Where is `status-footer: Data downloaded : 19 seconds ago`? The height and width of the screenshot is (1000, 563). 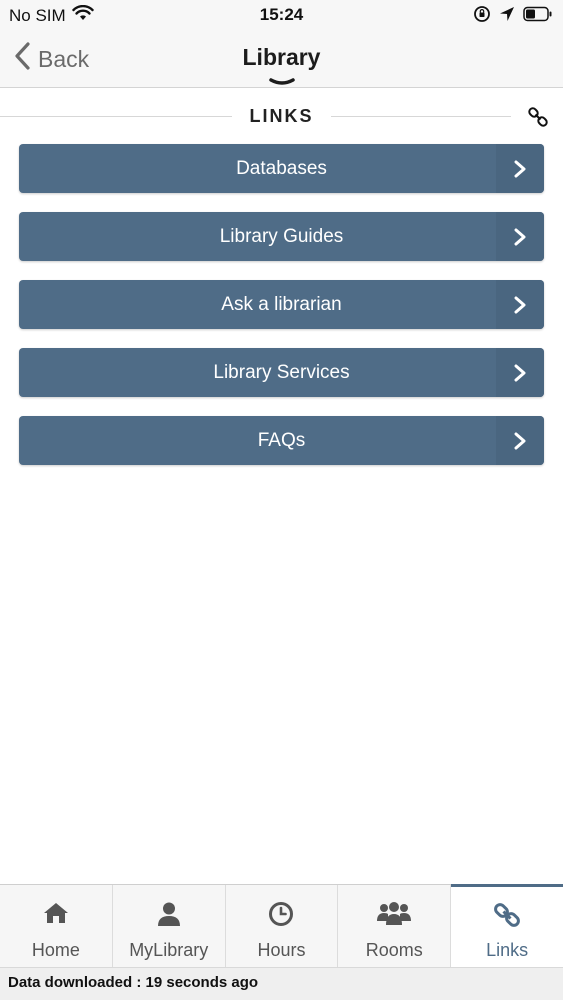
status-footer: Data downloaded : 19 seconds ago is located at coordinates (281, 983).